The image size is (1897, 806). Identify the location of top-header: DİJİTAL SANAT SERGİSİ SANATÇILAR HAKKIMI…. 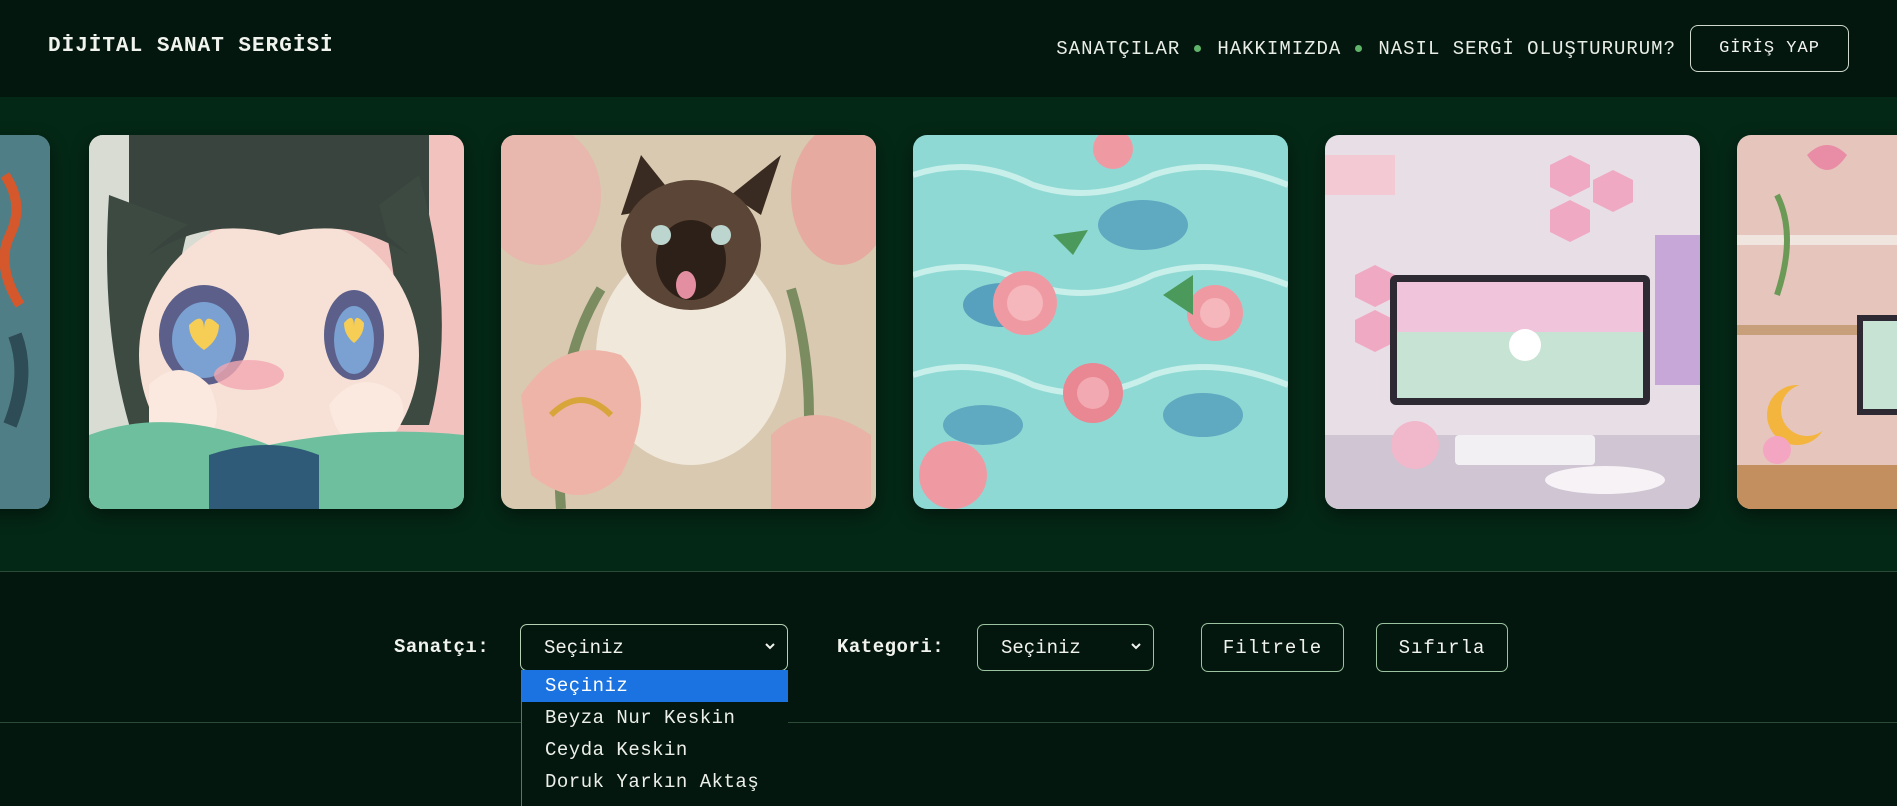
(948, 48).